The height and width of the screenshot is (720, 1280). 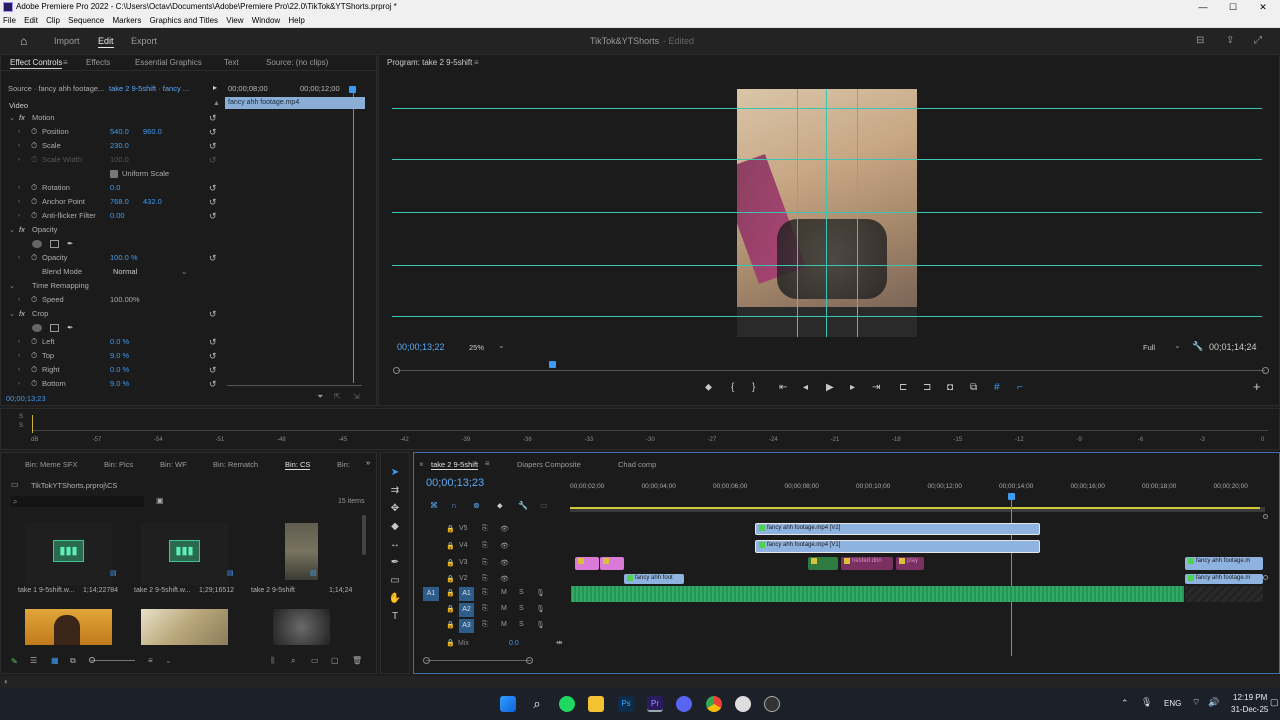 What do you see at coordinates (549, 464) in the screenshot?
I see `tab-diapers-composite: Diapers Composite` at bounding box center [549, 464].